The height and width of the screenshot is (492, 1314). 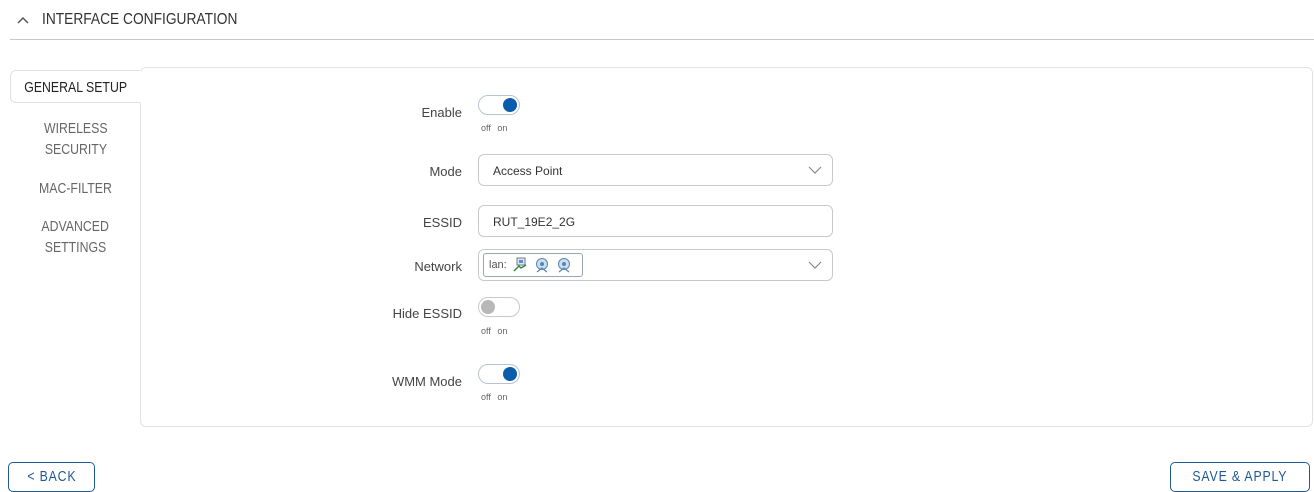 I want to click on tab-label-line2: SECURITY, so click(x=75, y=149).